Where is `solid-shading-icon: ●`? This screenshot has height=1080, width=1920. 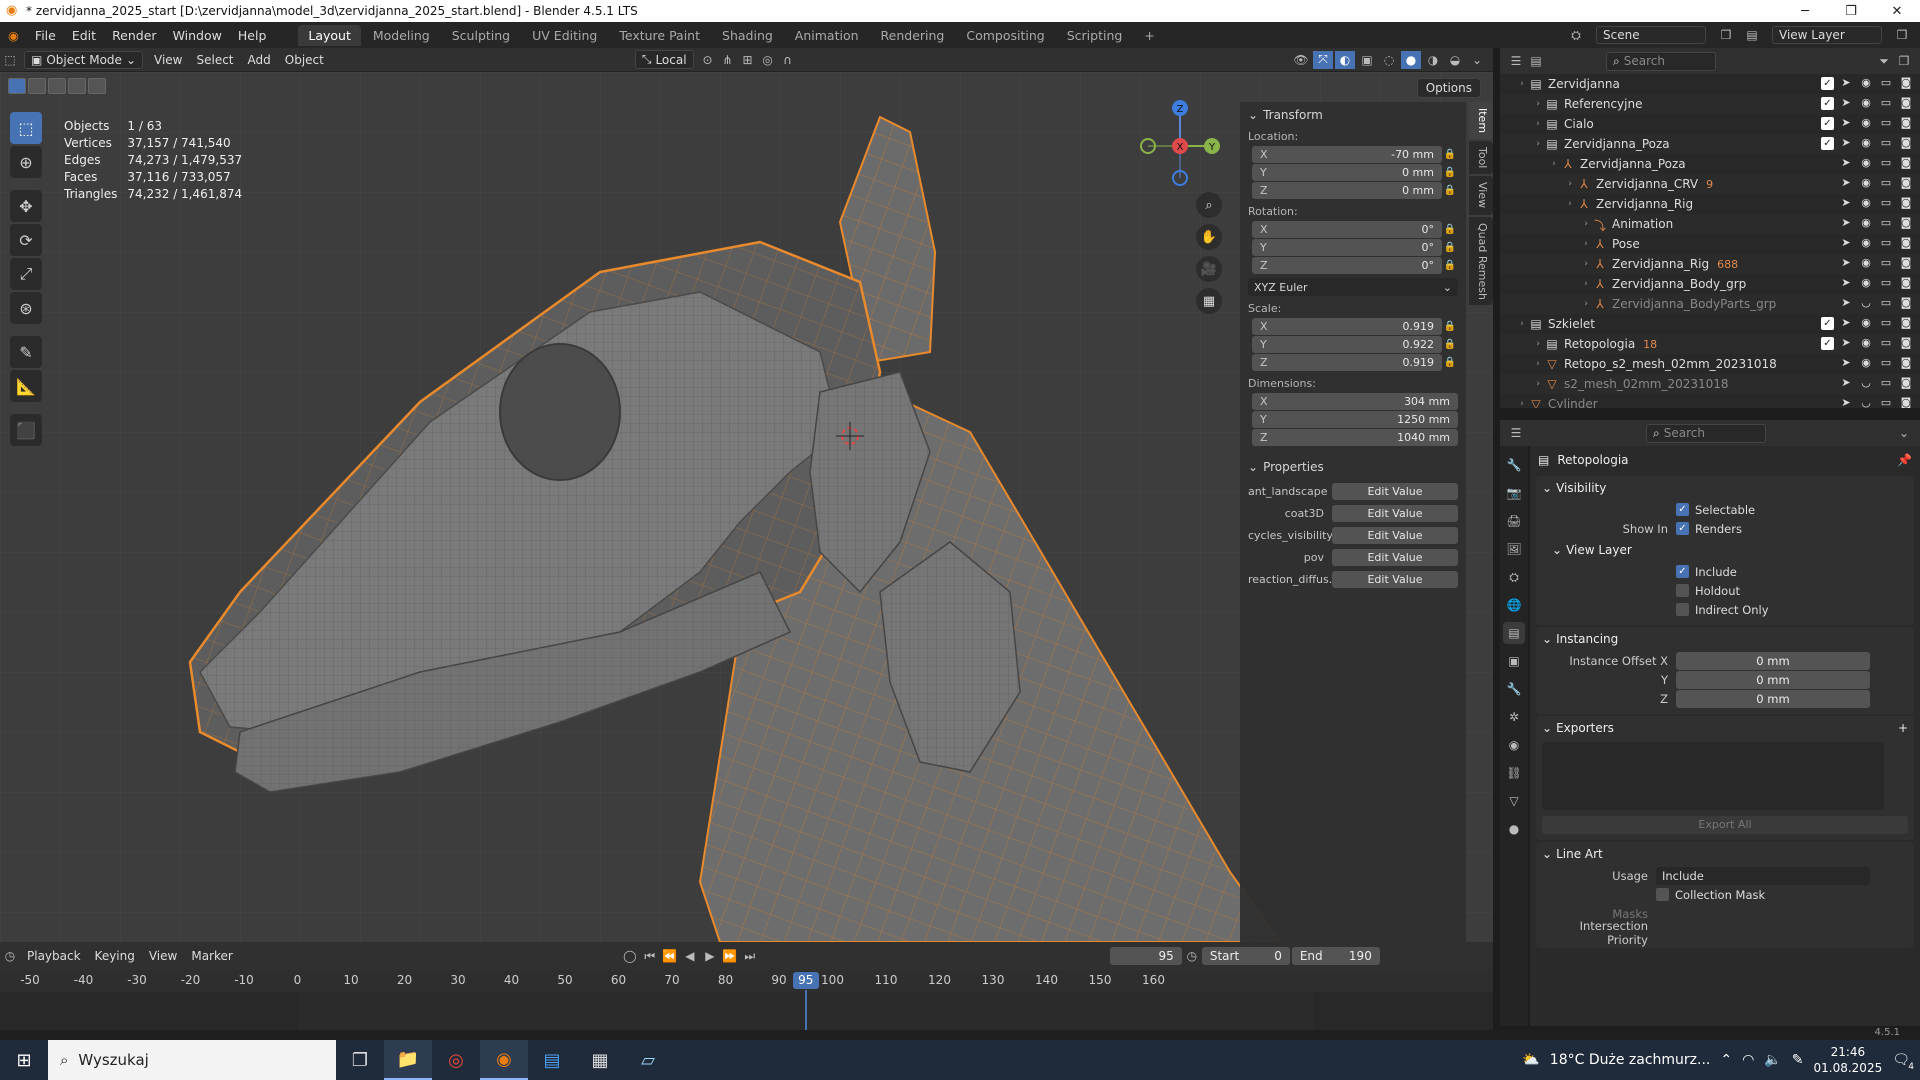
solid-shading-icon: ● is located at coordinates (1411, 59).